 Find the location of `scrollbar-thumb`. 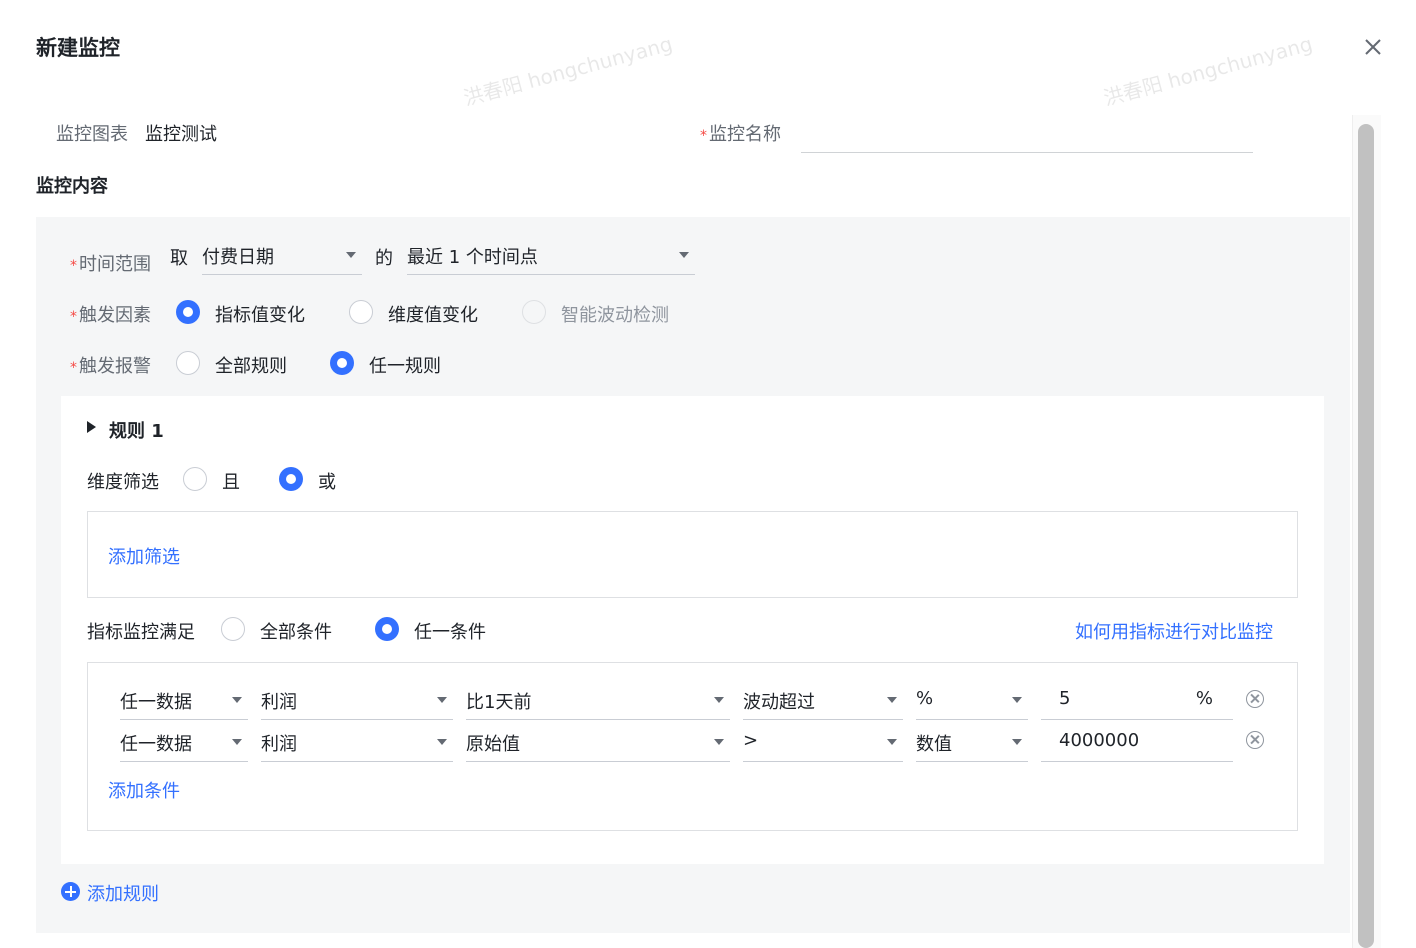

scrollbar-thumb is located at coordinates (1366, 536).